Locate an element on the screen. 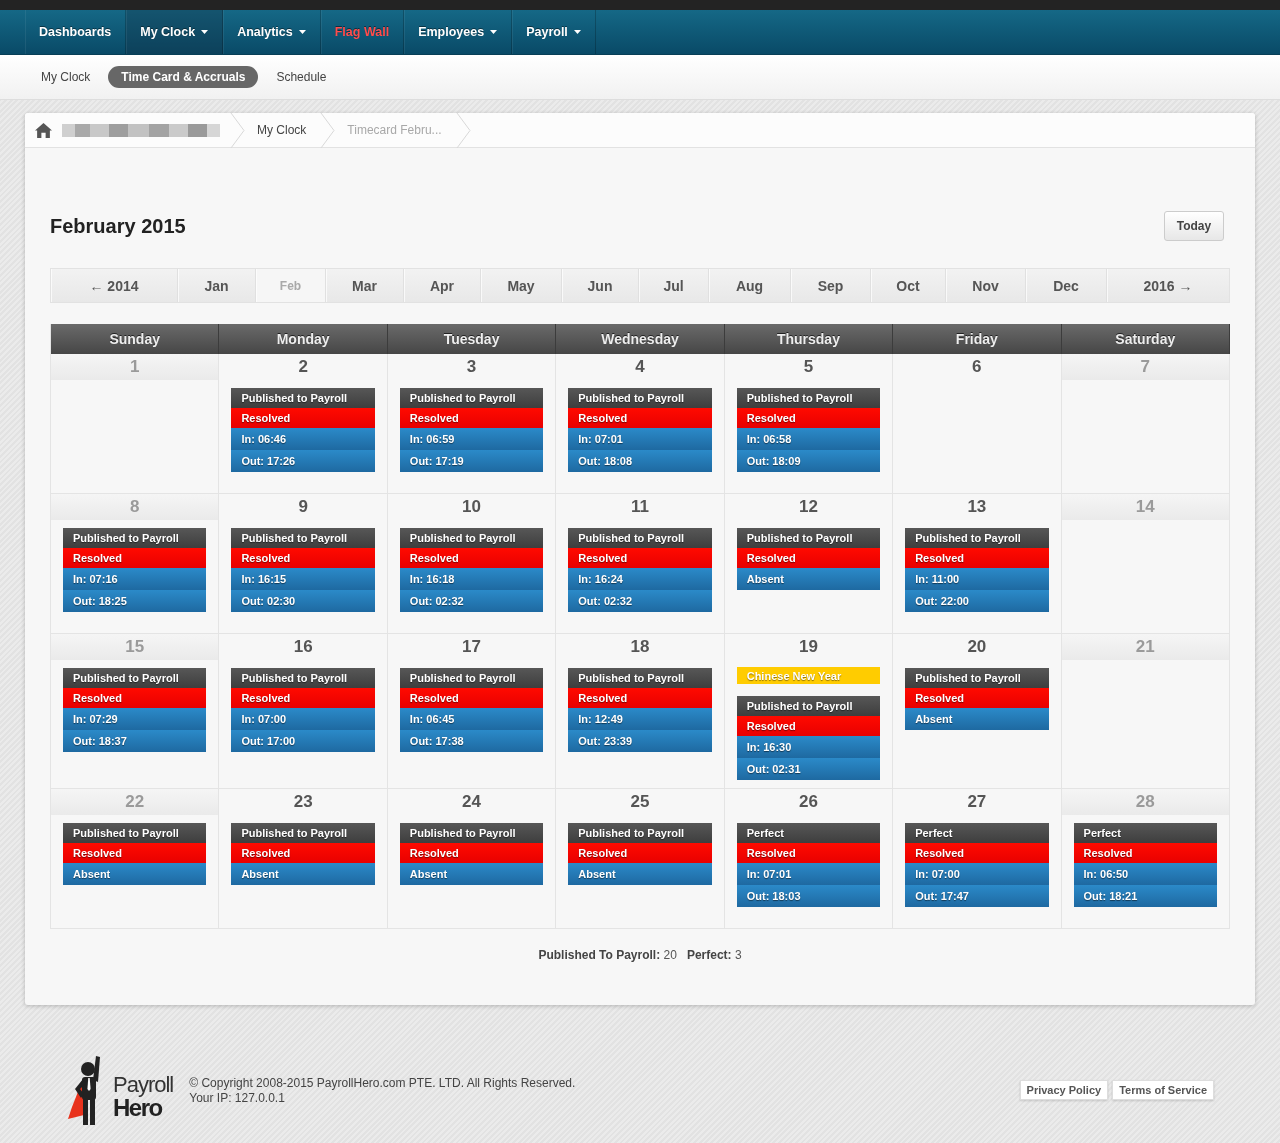  weekday-header: Sunday is located at coordinates (135, 339).